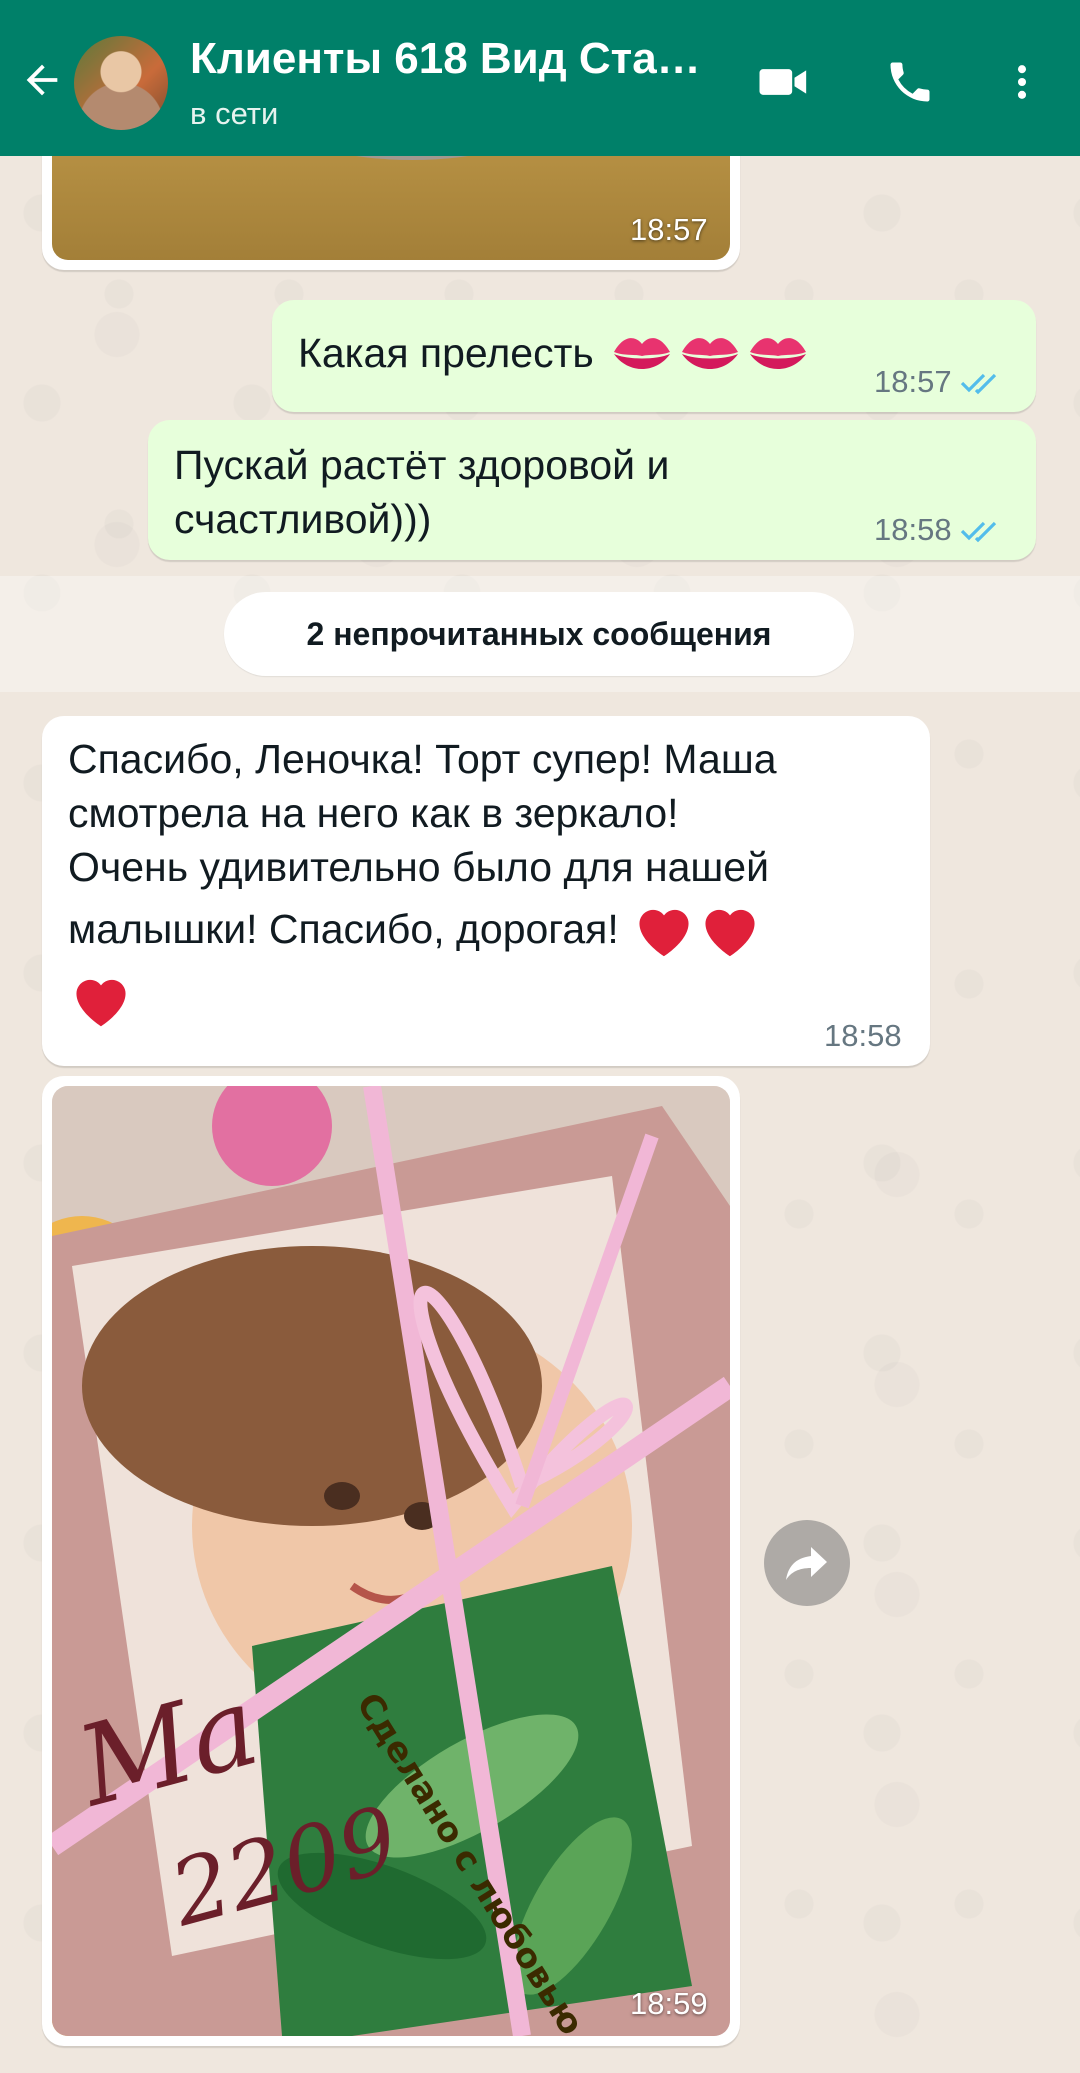 Image resolution: width=1080 pixels, height=2073 pixels. I want to click on chat-header: Клиенты 618 Вид Ста… в сети, so click(540, 78).